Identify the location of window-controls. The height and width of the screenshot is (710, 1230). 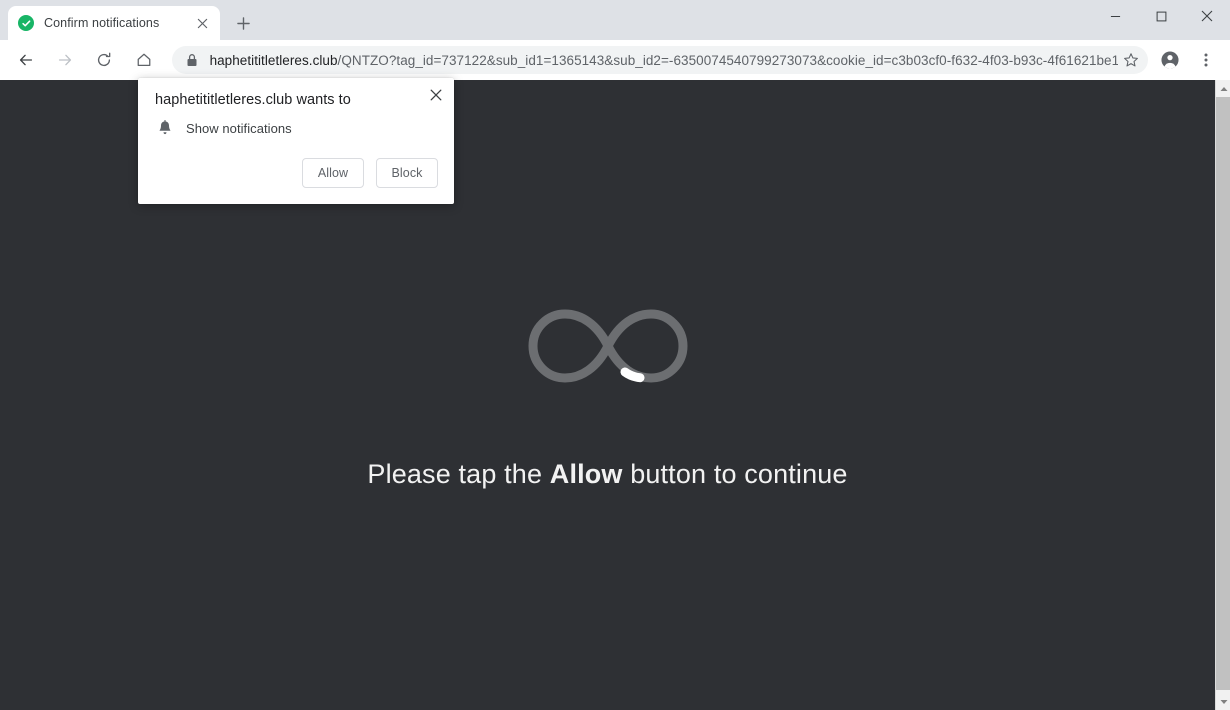
(1161, 16).